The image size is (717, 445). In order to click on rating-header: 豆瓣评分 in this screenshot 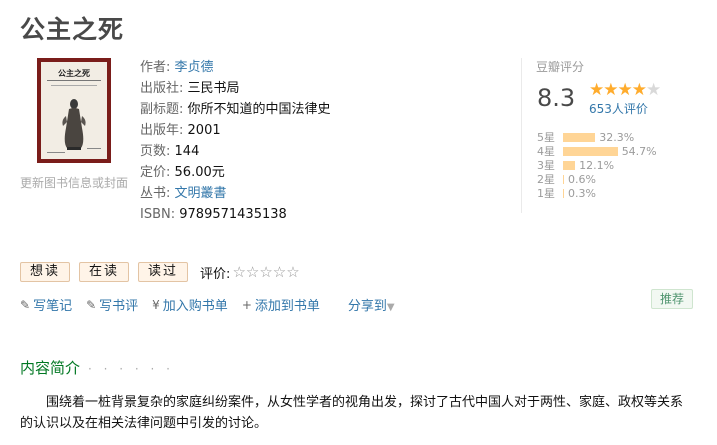, I will do `click(560, 67)`.